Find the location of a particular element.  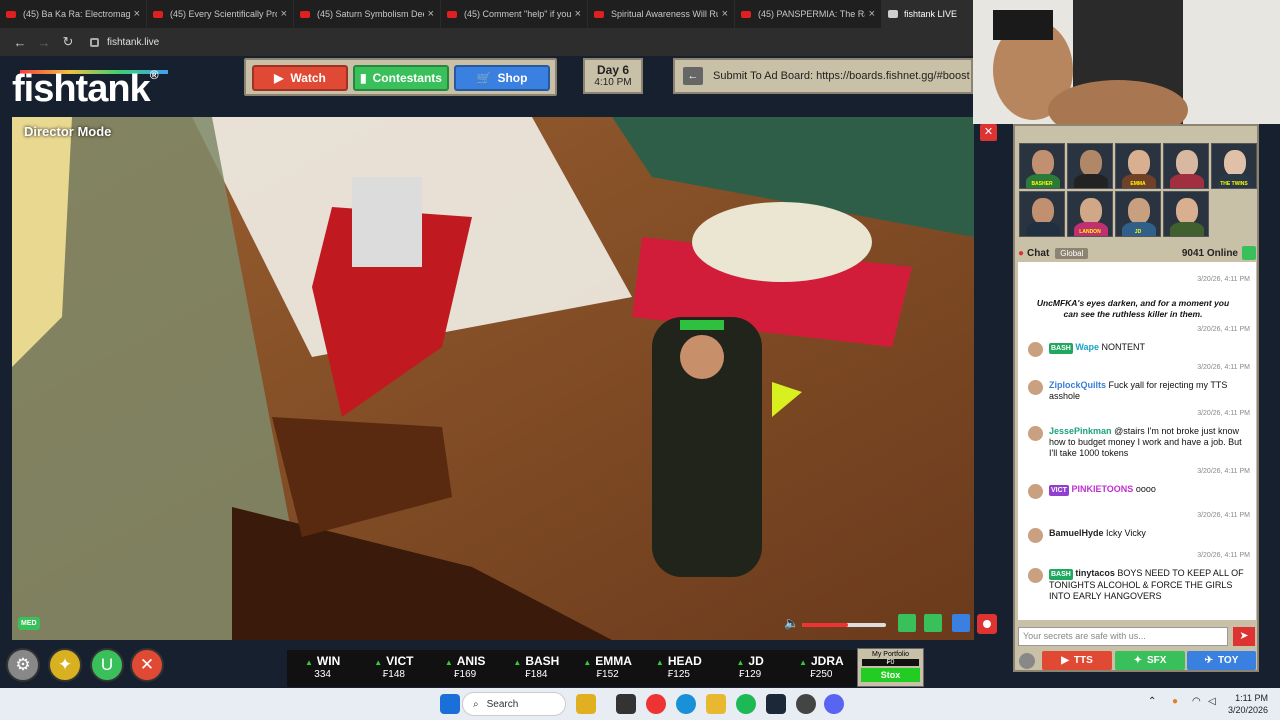

username: BamuelHyde is located at coordinates (1076, 533).